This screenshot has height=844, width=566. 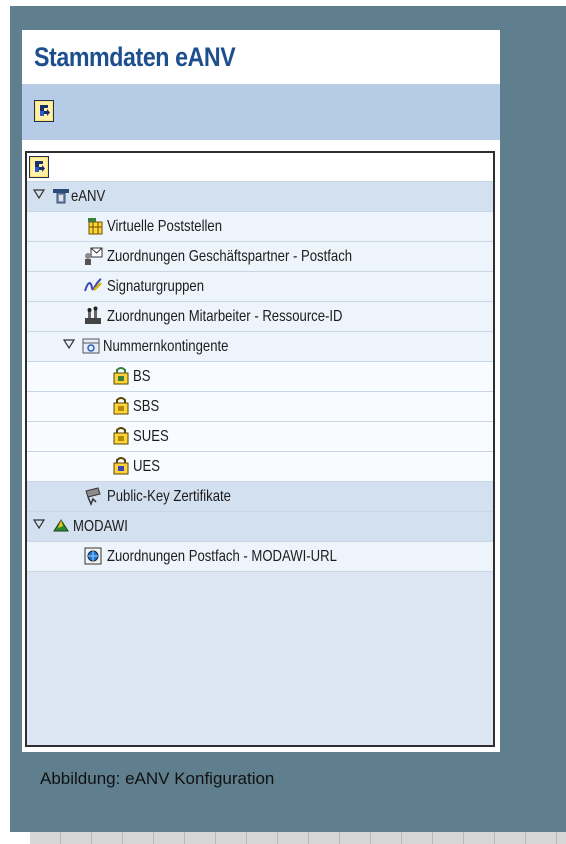 I want to click on tree-node-sues: SUES, so click(x=260, y=437).